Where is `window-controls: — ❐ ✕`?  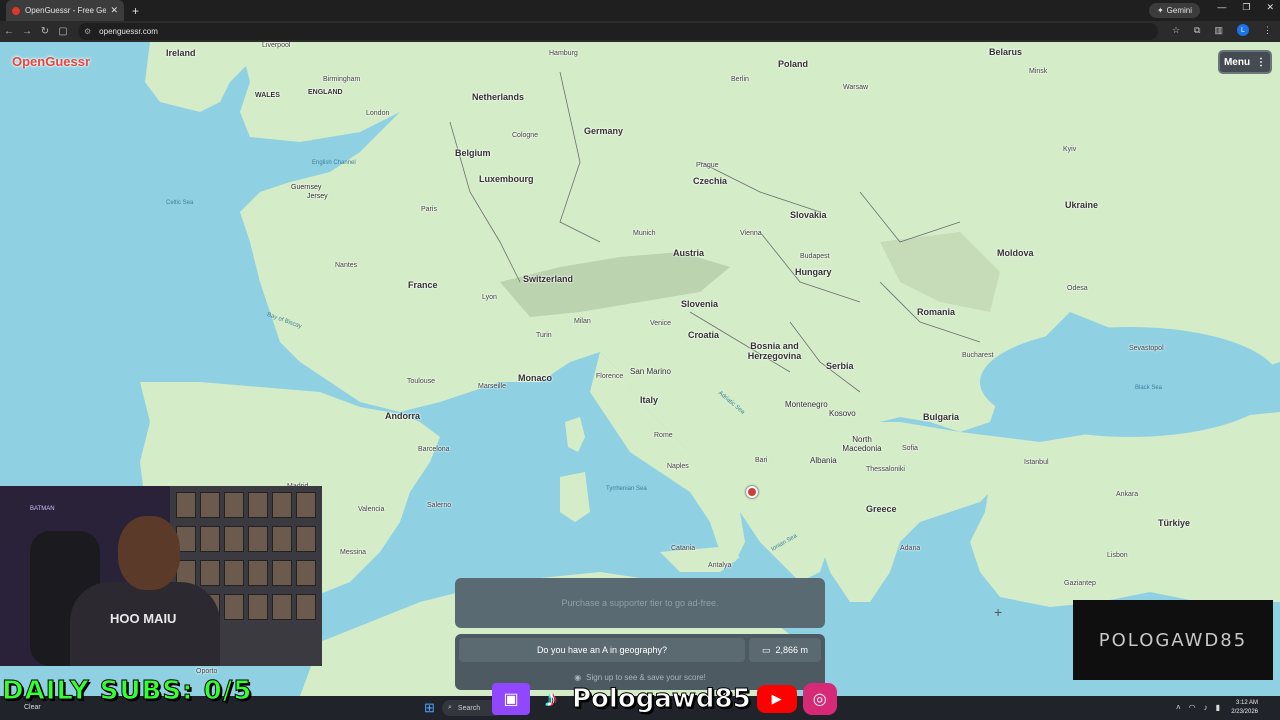
window-controls: — ❐ ✕ is located at coordinates (1245, 7).